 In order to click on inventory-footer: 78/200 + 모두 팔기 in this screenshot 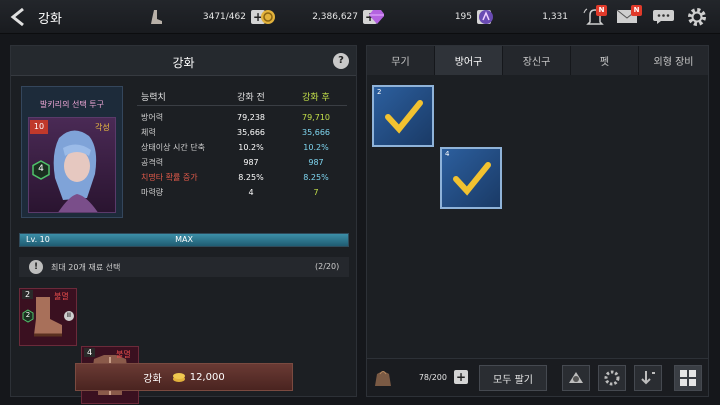, I will do `click(537, 377)`.